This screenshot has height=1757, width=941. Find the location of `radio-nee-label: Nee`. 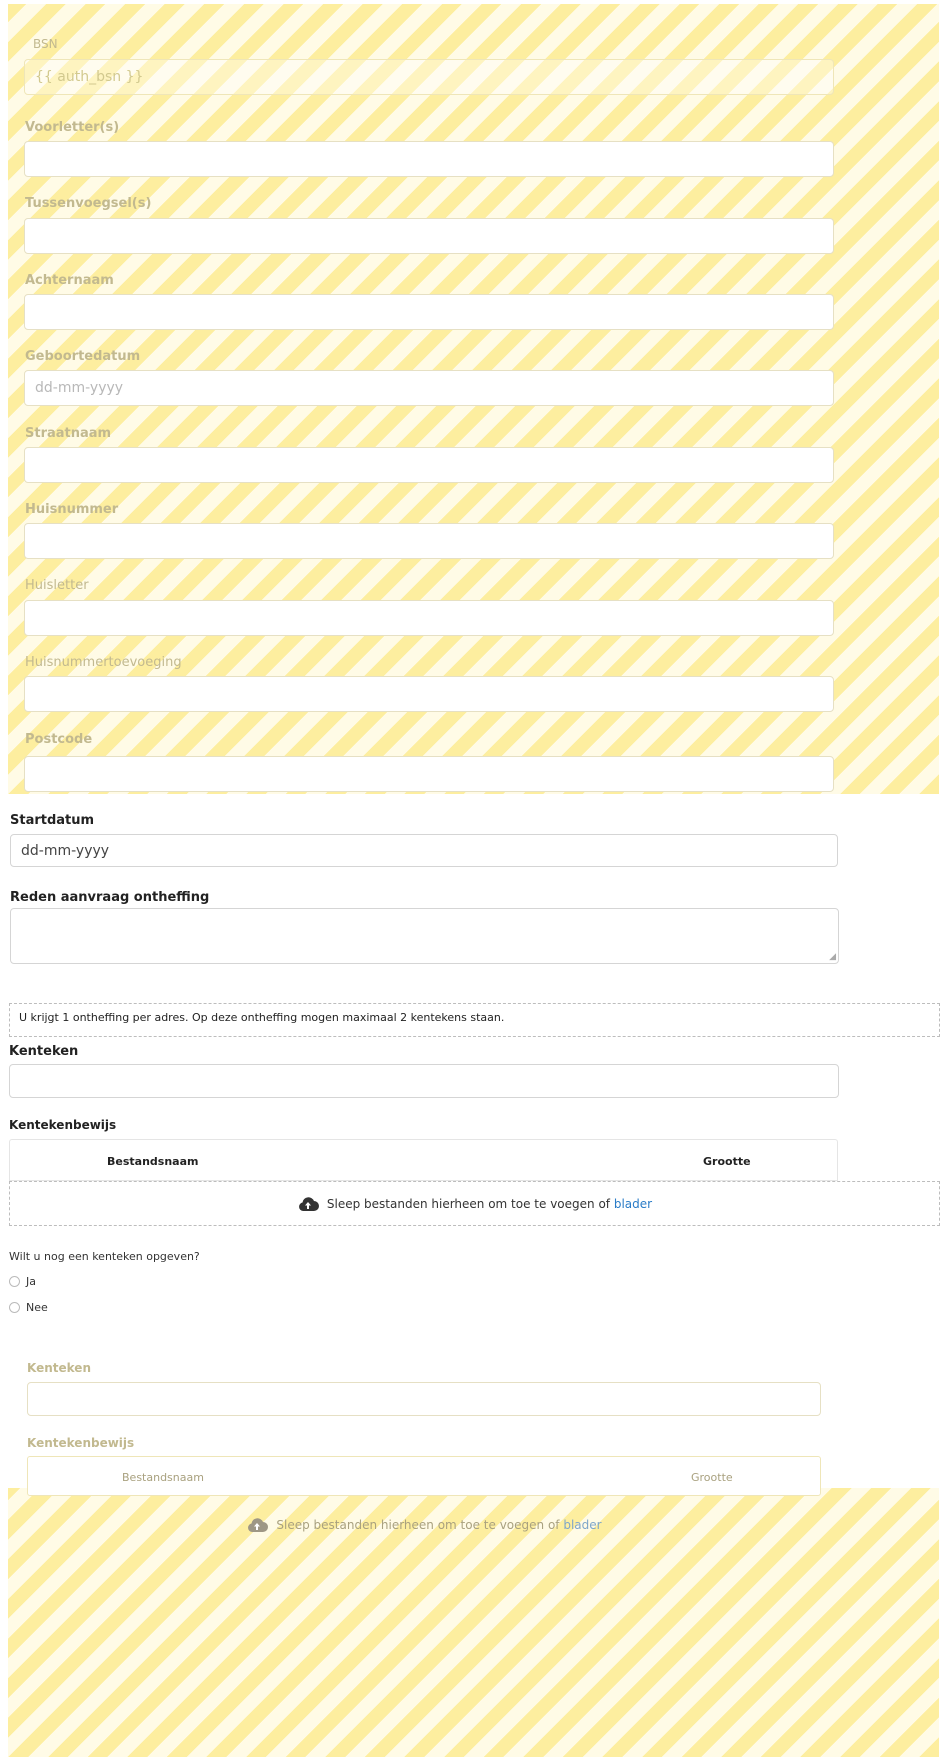

radio-nee-label: Nee is located at coordinates (37, 1307).